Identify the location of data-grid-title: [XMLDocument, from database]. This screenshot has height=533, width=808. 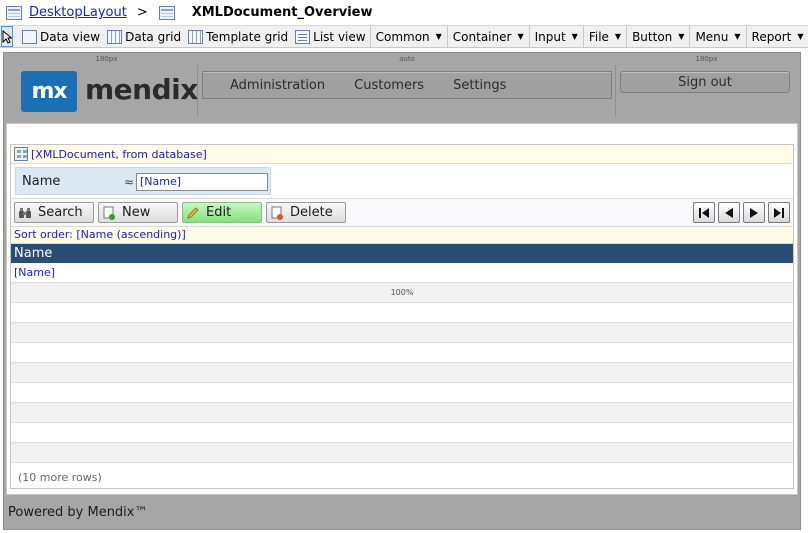
(119, 154).